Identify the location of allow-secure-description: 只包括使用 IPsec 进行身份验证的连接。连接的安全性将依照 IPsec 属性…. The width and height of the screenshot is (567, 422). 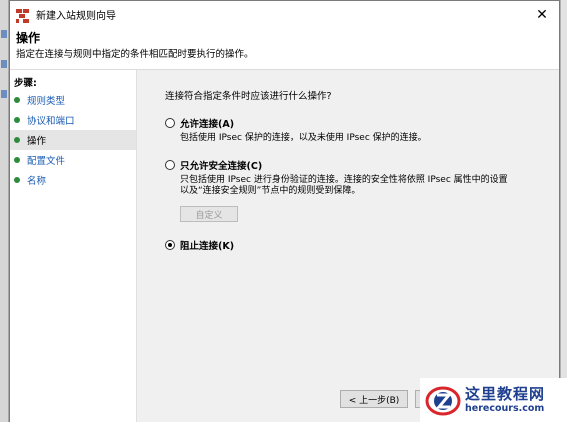
(344, 185).